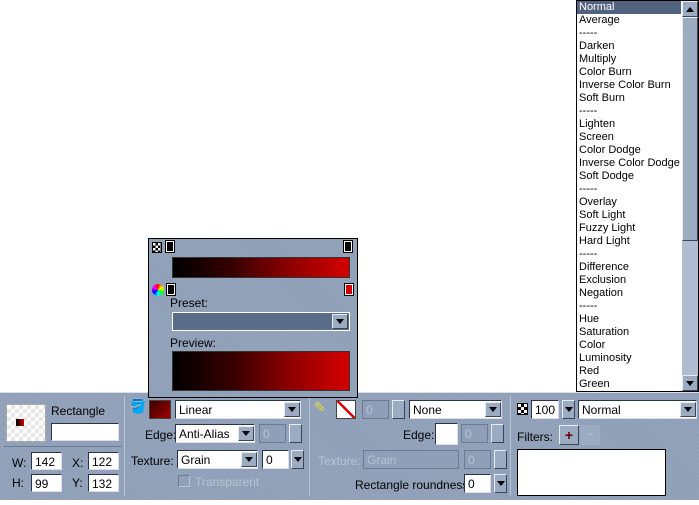  What do you see at coordinates (629, 267) in the screenshot?
I see `list-item: Difference` at bounding box center [629, 267].